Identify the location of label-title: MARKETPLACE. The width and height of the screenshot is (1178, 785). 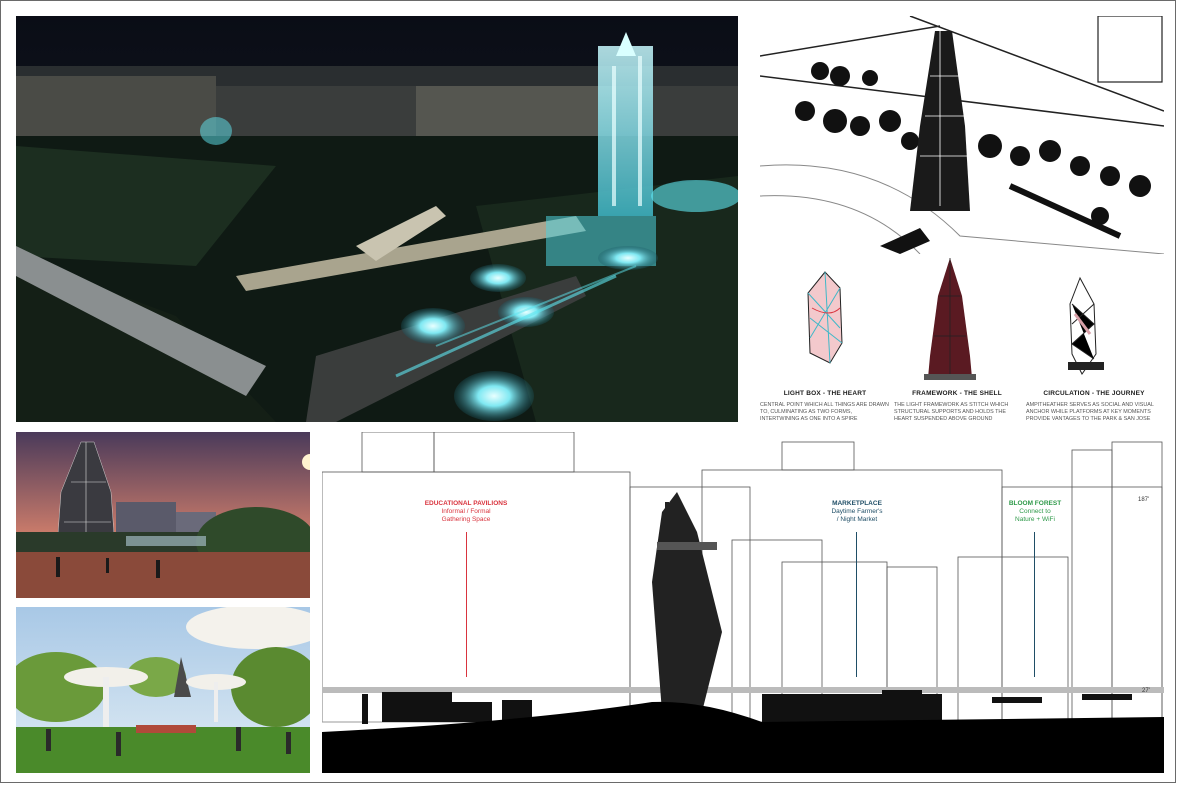
(857, 503).